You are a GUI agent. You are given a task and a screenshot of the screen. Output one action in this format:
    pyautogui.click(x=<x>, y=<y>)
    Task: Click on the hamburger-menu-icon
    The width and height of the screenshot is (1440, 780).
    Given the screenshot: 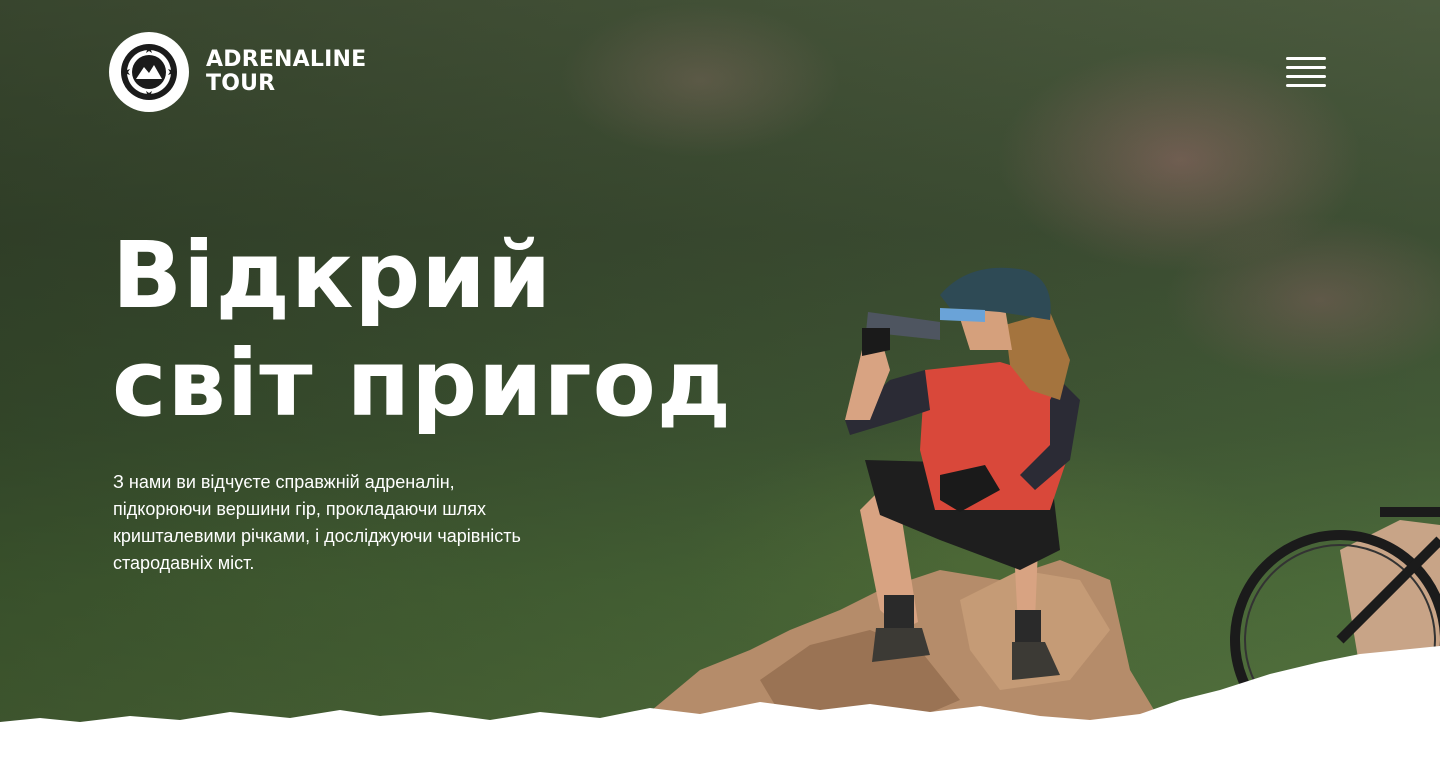 What is the action you would take?
    pyautogui.click(x=1306, y=72)
    